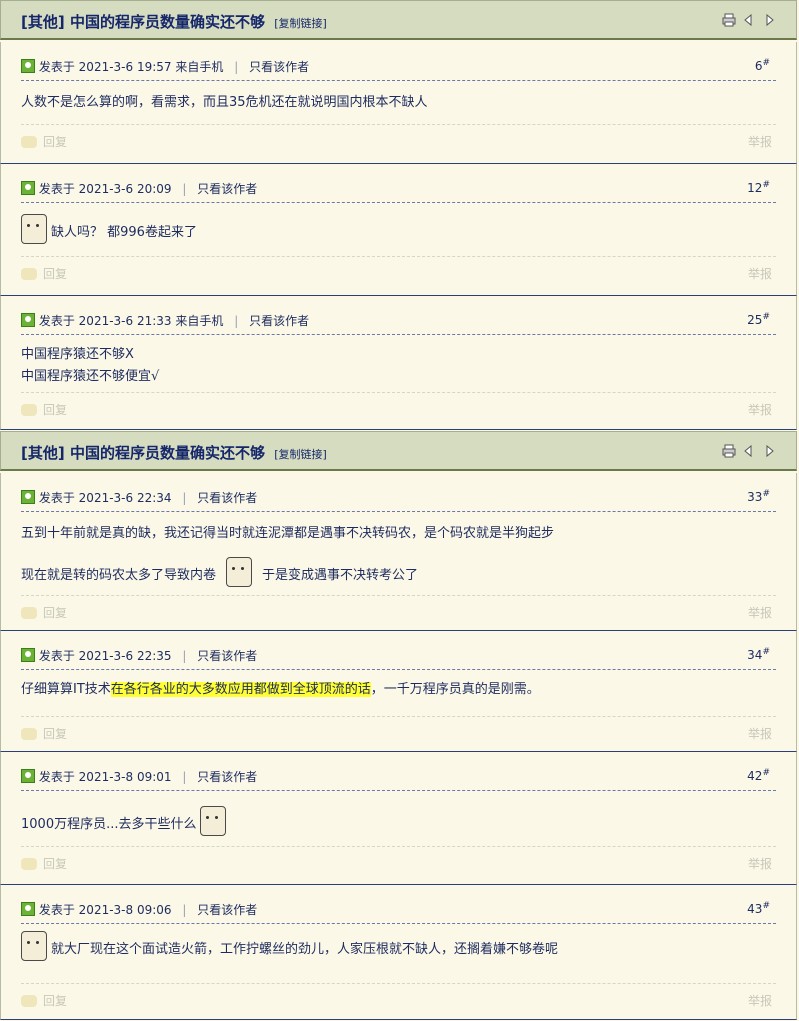  What do you see at coordinates (758, 775) in the screenshot?
I see `floor-number: 42#` at bounding box center [758, 775].